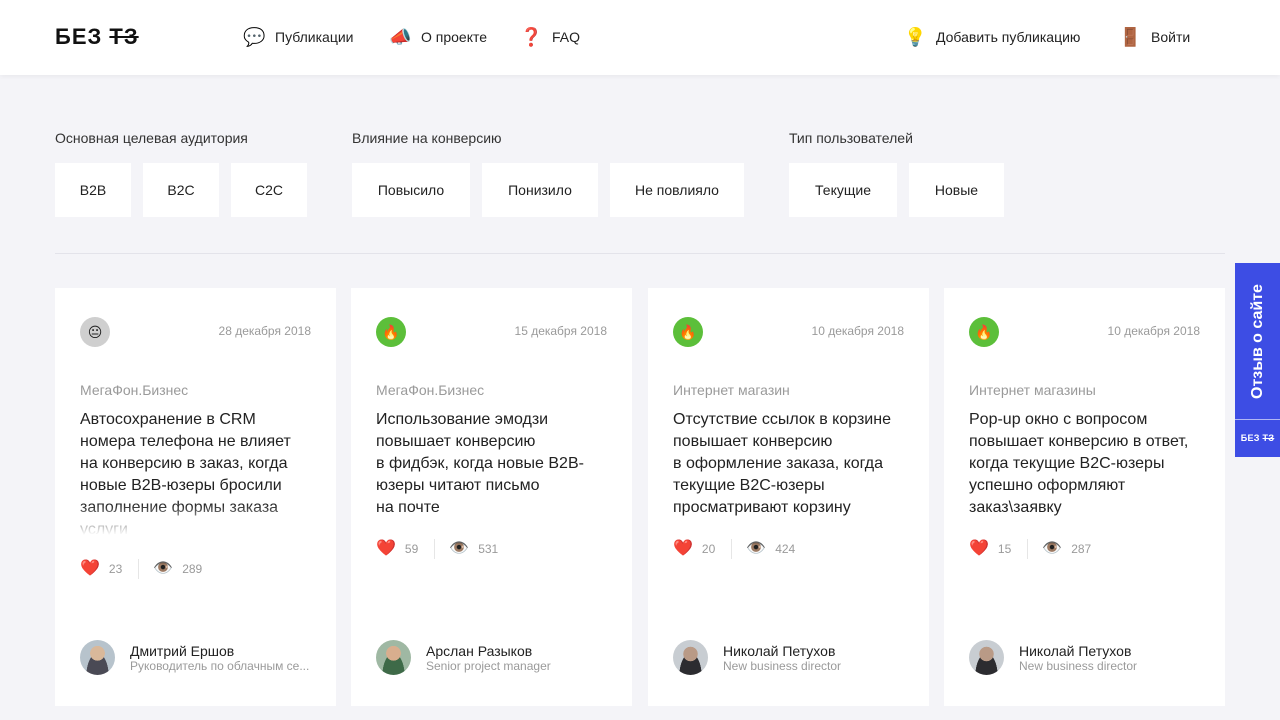 This screenshot has width=1280, height=720. Describe the element at coordinates (79, 36) in the screenshot. I see `logo-text-part1: БЕЗ` at that location.